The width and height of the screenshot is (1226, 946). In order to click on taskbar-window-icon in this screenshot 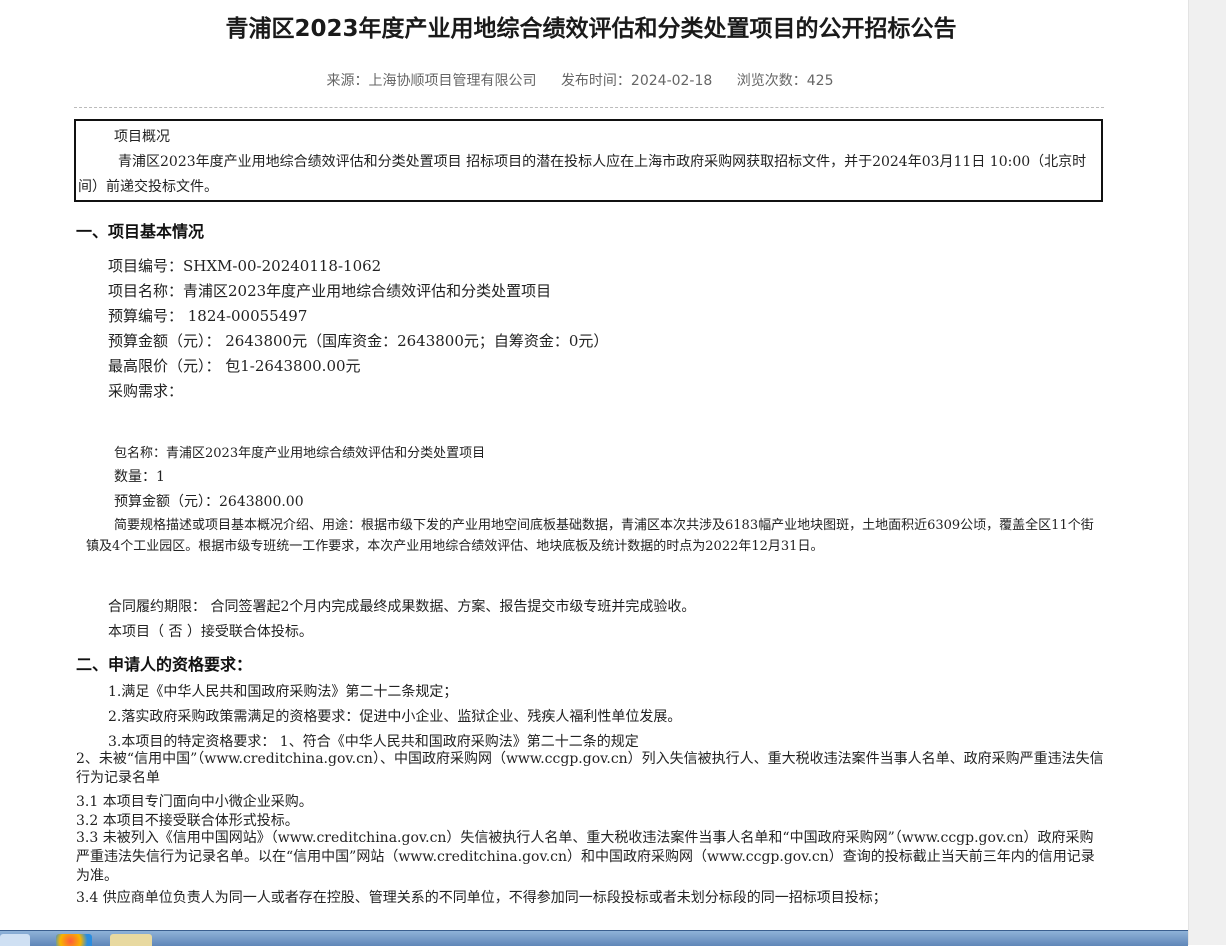, I will do `click(15, 940)`.